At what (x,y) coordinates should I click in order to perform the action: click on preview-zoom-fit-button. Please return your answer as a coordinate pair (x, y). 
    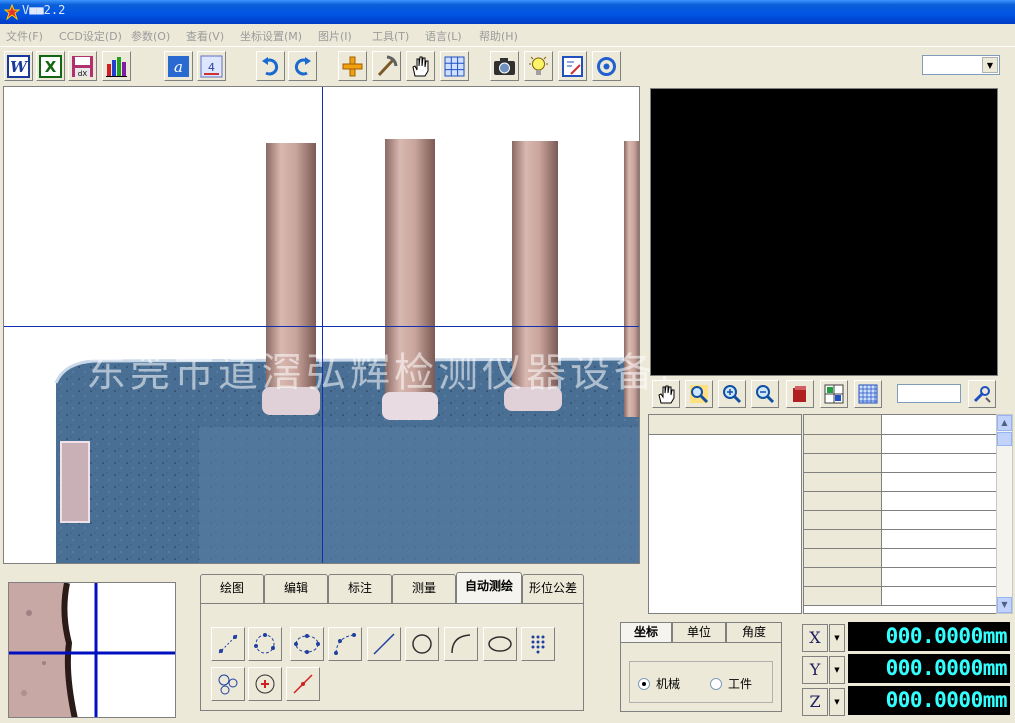
    Looking at the image, I should click on (699, 394).